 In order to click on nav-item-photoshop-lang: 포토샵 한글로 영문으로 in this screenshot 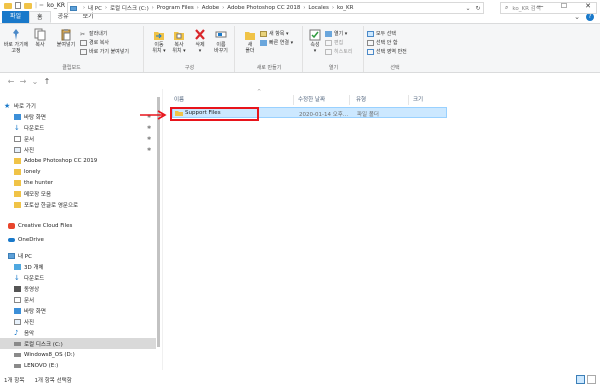, I will do `click(78, 204)`.